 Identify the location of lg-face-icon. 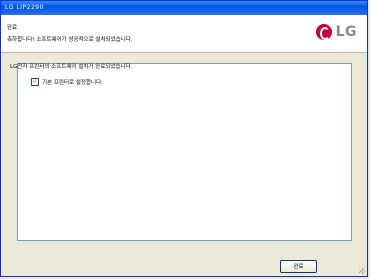
(323, 32).